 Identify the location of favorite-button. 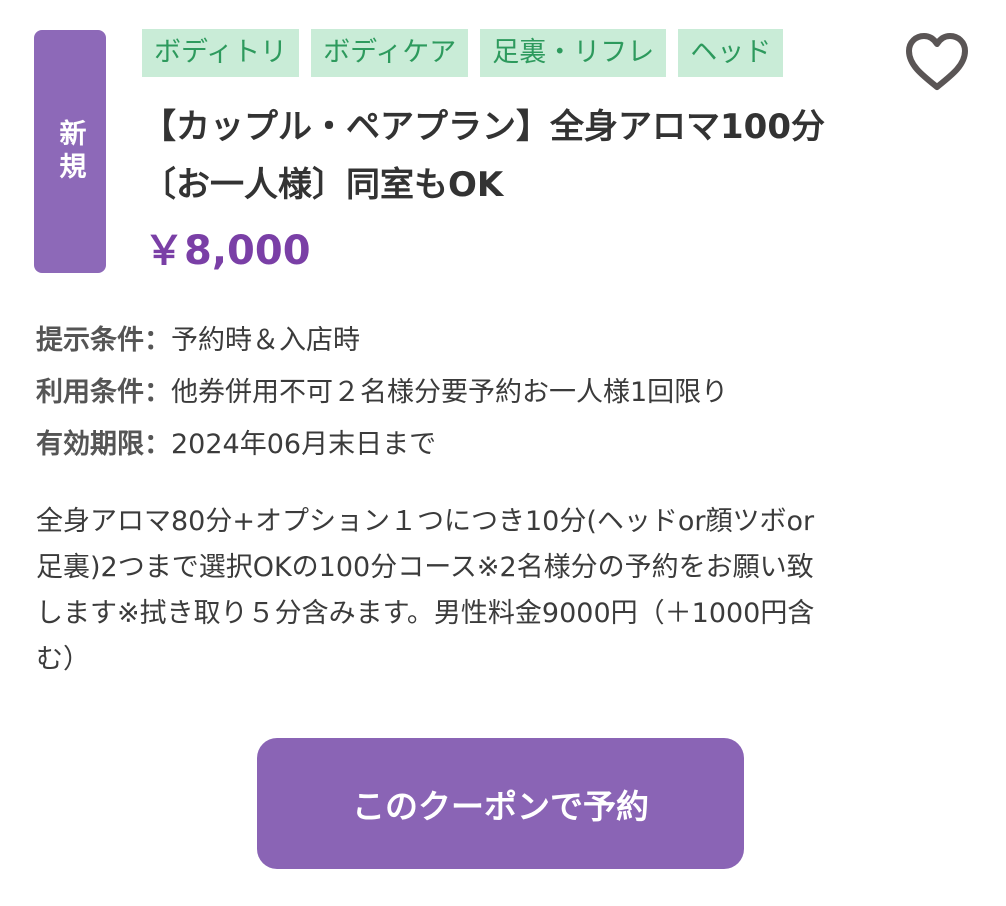
(937, 62).